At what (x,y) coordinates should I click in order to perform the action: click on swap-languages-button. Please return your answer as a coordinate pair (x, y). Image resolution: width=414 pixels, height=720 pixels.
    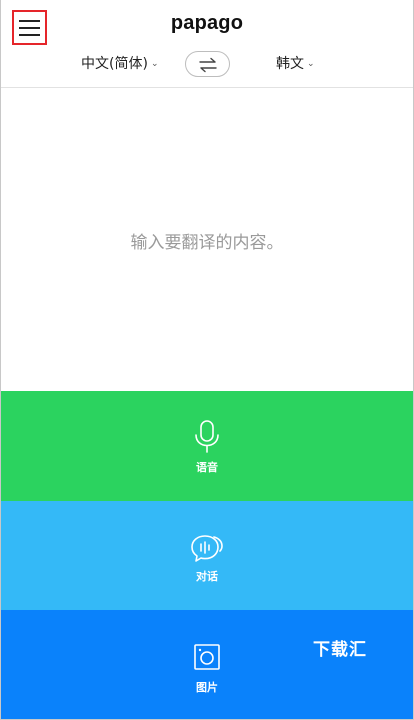
    Looking at the image, I should click on (207, 64).